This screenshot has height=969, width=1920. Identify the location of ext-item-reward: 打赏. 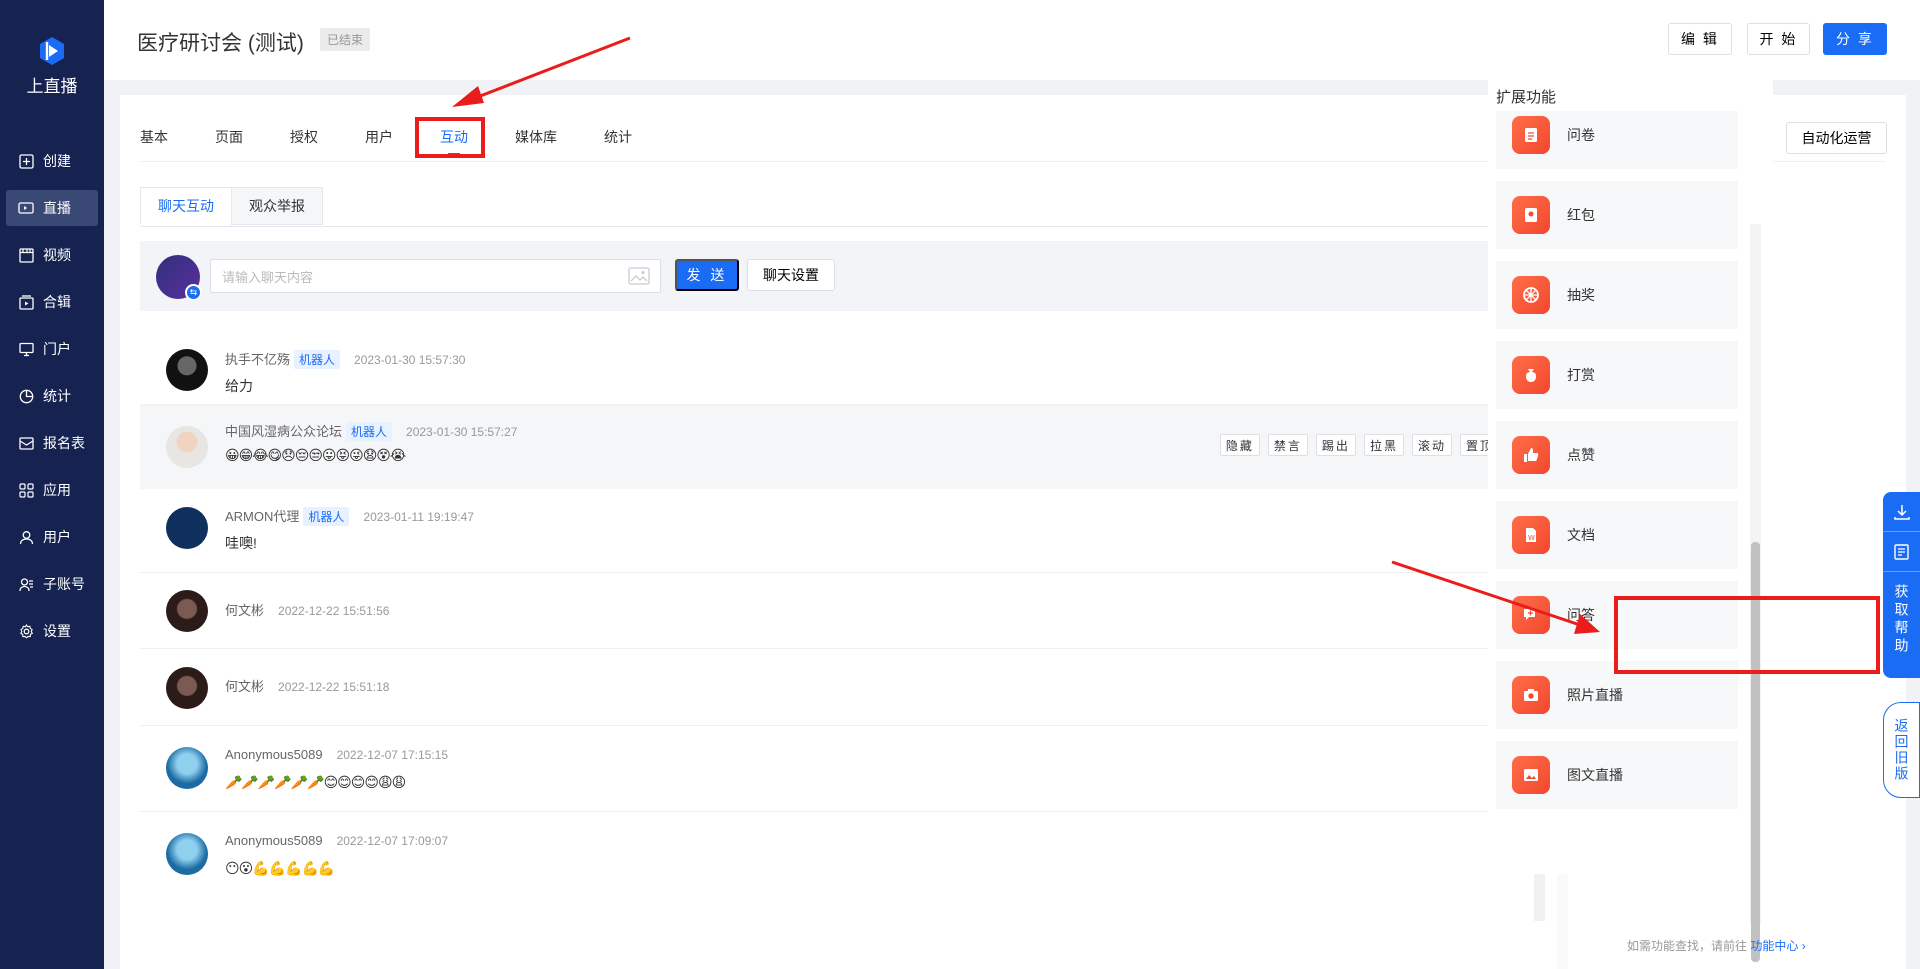
(1617, 375).